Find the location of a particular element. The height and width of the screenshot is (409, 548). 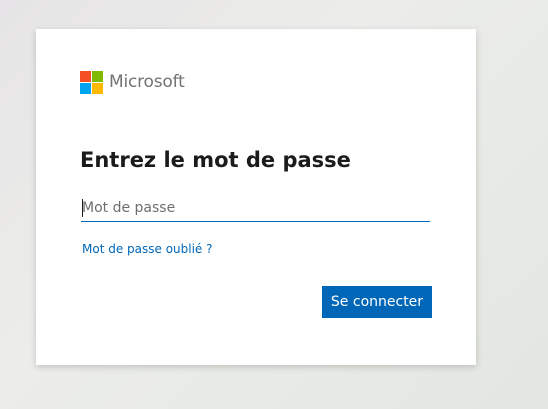

microsoft-logo: Microsoft is located at coordinates (132, 82).